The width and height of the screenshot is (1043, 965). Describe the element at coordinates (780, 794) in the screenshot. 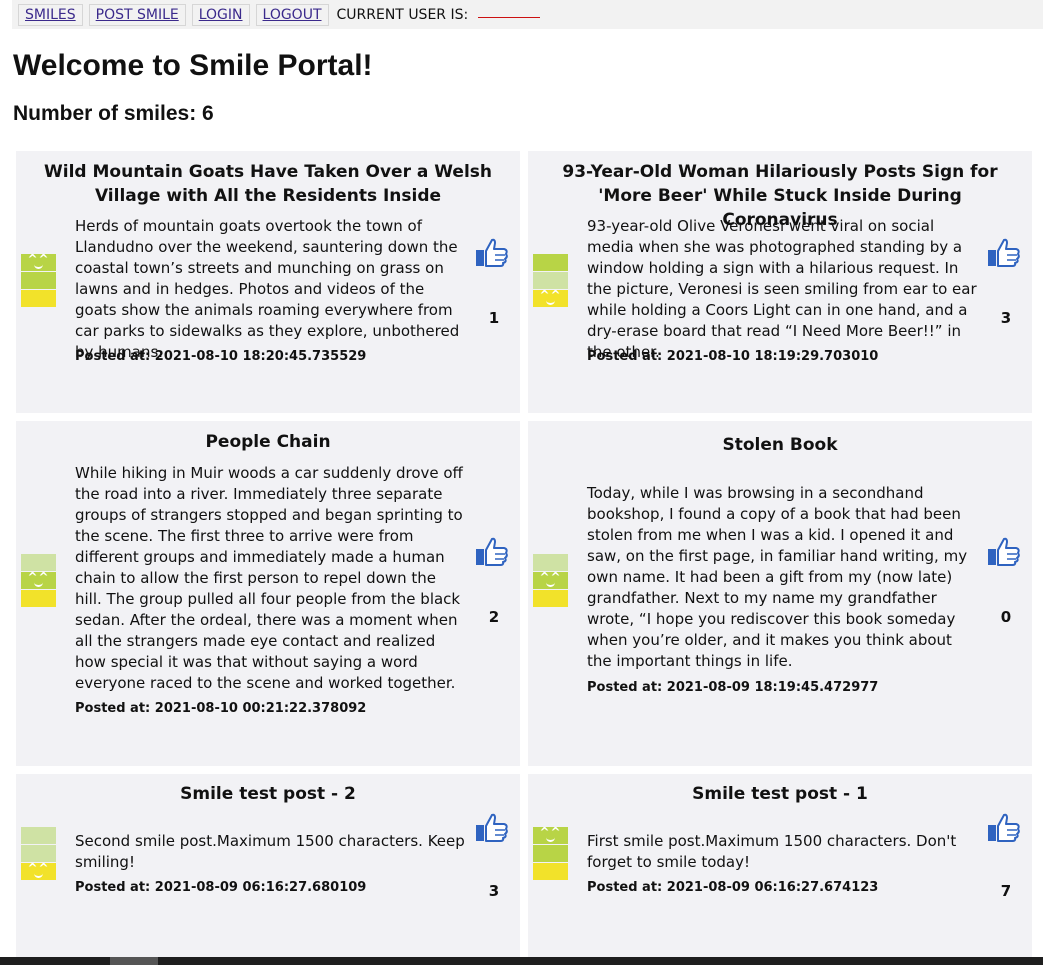

I see `card-title: Smile test post - 1` at that location.